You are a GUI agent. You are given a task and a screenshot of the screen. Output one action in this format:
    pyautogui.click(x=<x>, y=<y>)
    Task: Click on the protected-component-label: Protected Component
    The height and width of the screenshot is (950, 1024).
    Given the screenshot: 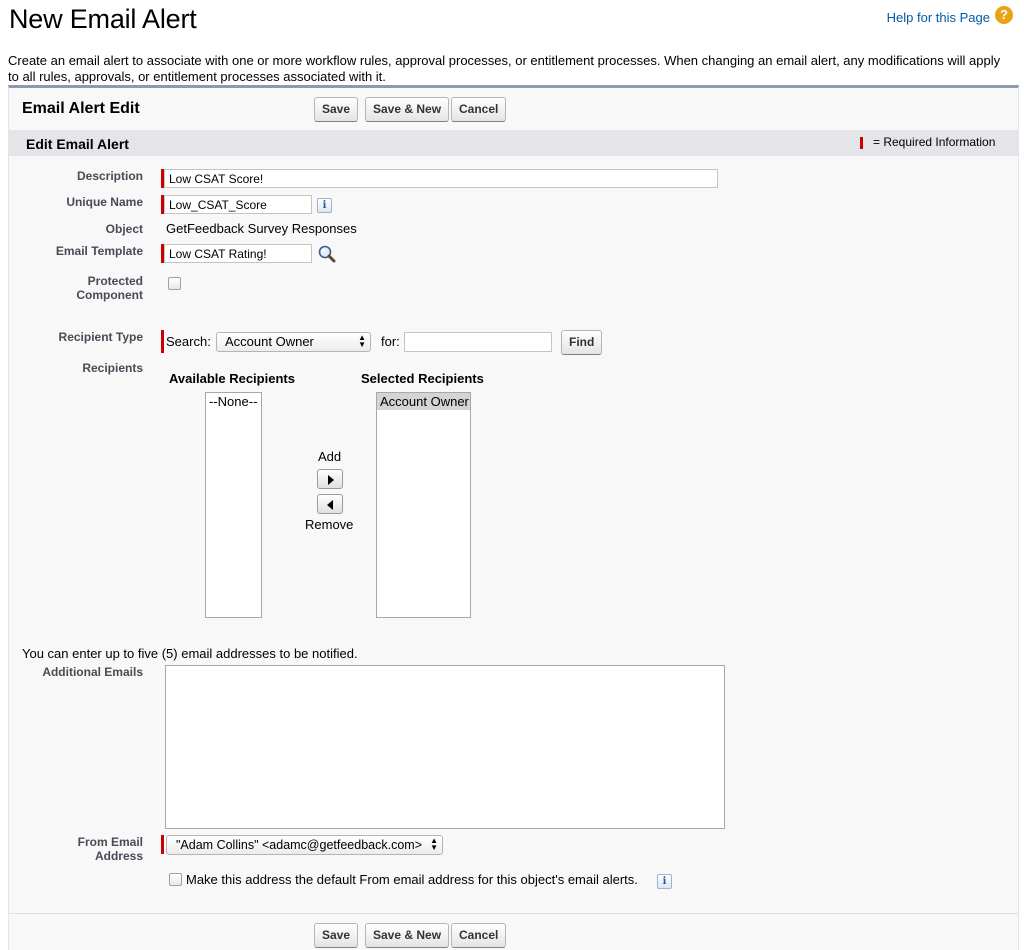 What is the action you would take?
    pyautogui.click(x=86, y=288)
    